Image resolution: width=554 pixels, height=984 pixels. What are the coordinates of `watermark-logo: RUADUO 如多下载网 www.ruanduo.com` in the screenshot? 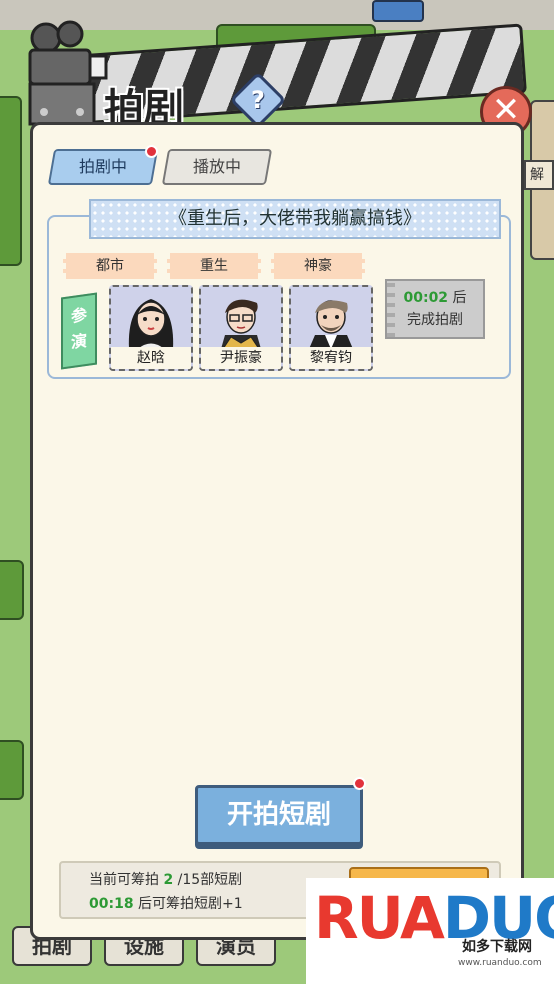 It's located at (430, 931).